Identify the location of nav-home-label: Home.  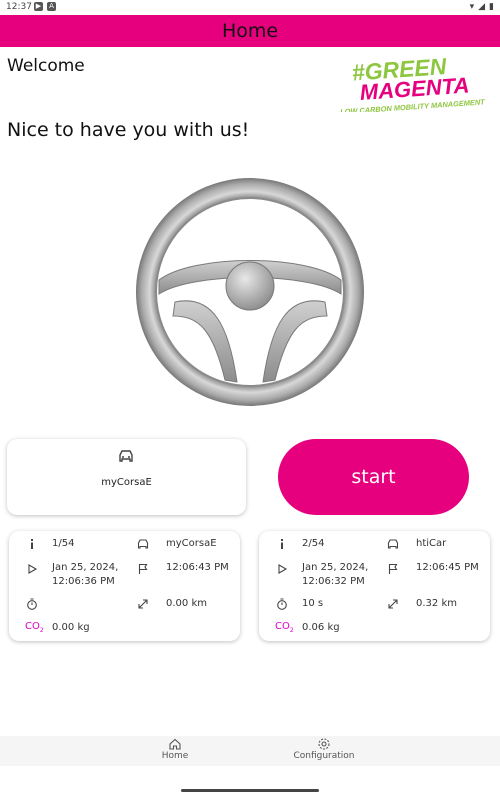
(175, 756).